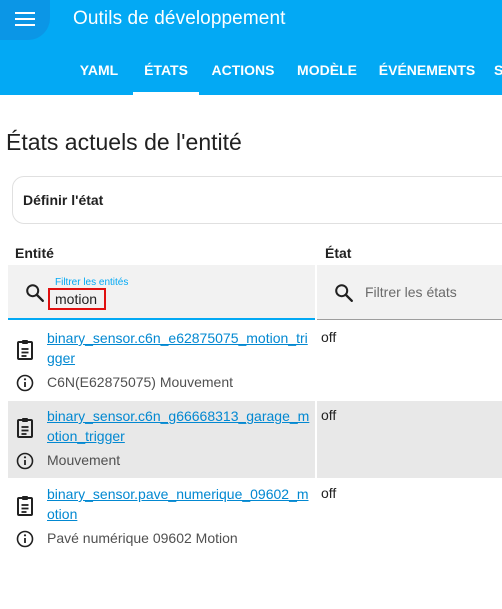 This screenshot has height=609, width=502. What do you see at coordinates (427, 72) in the screenshot?
I see `tab-events: ÉVÉNEMENTS` at bounding box center [427, 72].